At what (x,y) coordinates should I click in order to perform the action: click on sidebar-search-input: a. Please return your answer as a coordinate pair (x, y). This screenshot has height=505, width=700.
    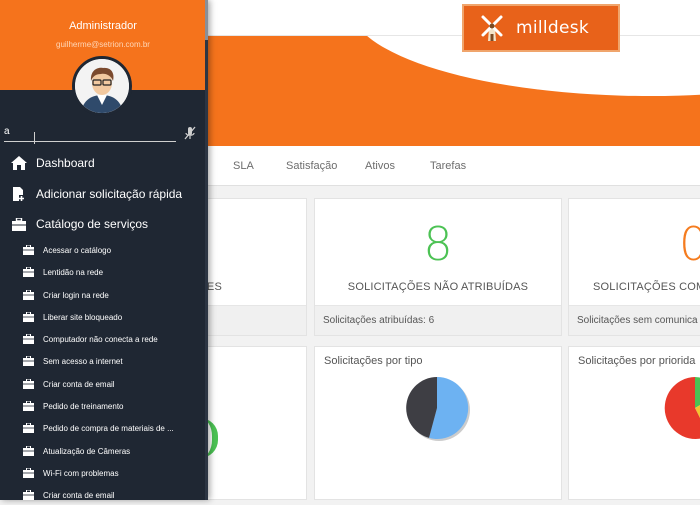
    Looking at the image, I should click on (90, 133).